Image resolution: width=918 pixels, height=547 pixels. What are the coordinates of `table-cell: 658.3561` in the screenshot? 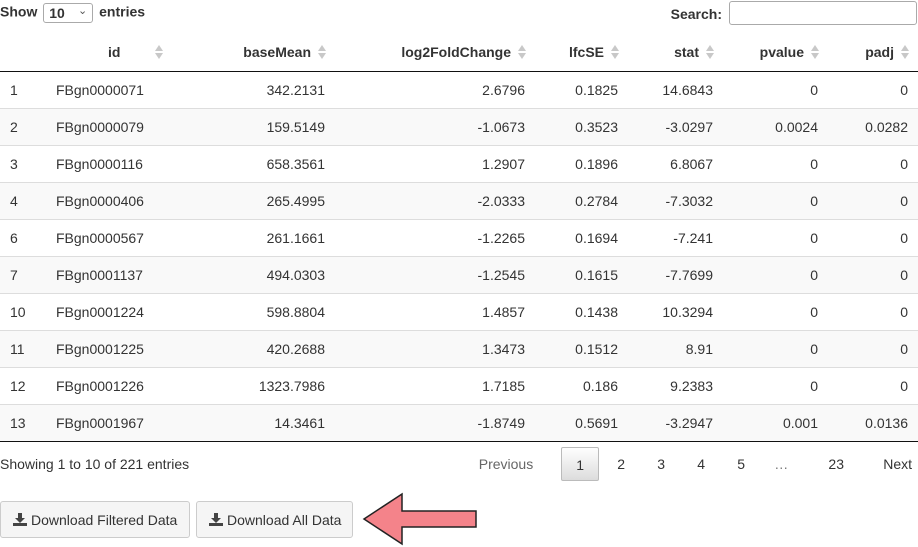 It's located at (253, 163).